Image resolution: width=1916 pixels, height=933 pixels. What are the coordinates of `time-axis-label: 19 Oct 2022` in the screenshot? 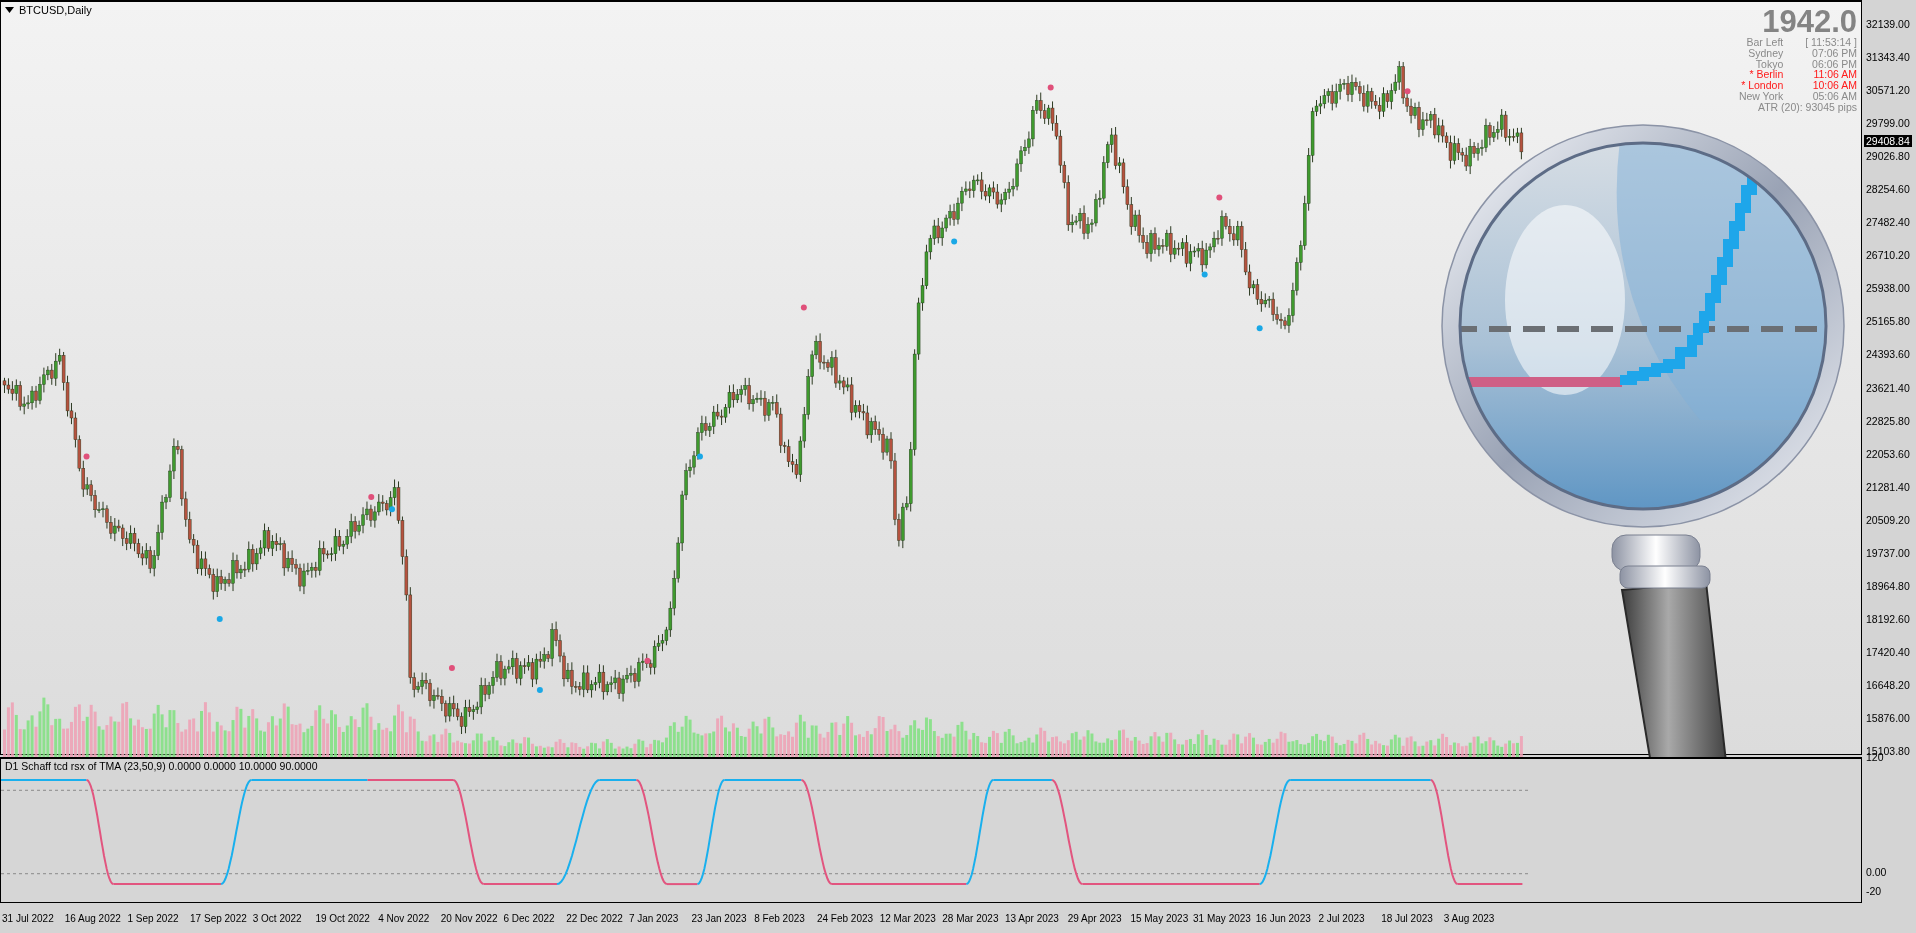 It's located at (343, 918).